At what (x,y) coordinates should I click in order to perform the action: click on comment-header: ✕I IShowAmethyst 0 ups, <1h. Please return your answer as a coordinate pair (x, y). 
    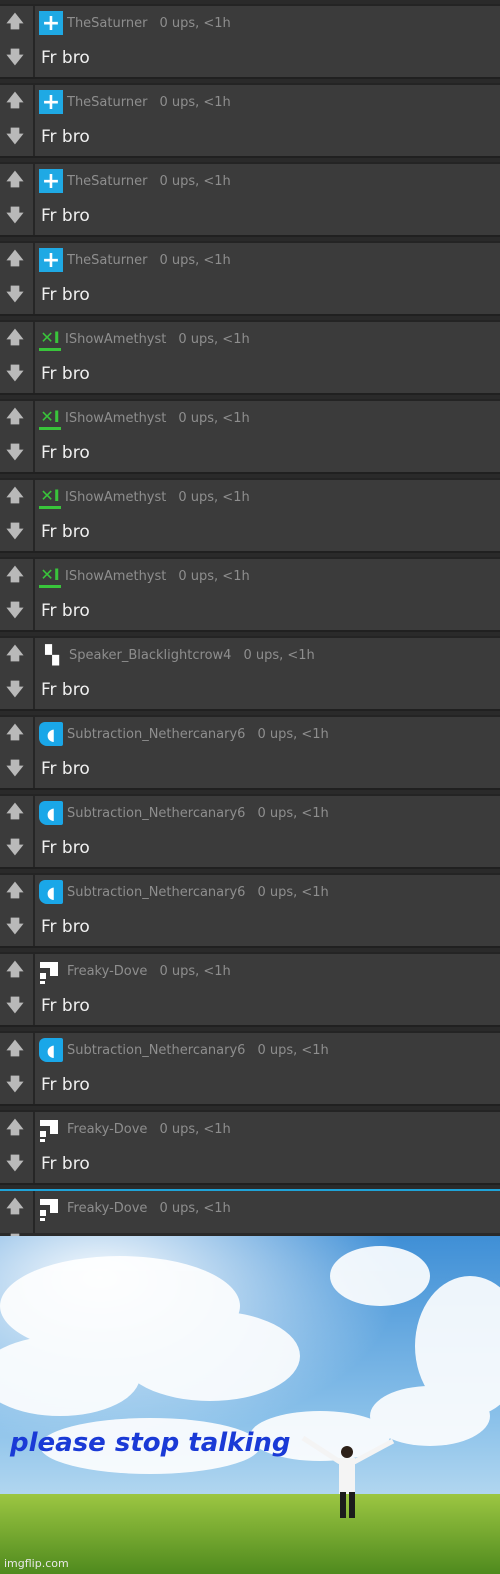
    Looking at the image, I should click on (144, 418).